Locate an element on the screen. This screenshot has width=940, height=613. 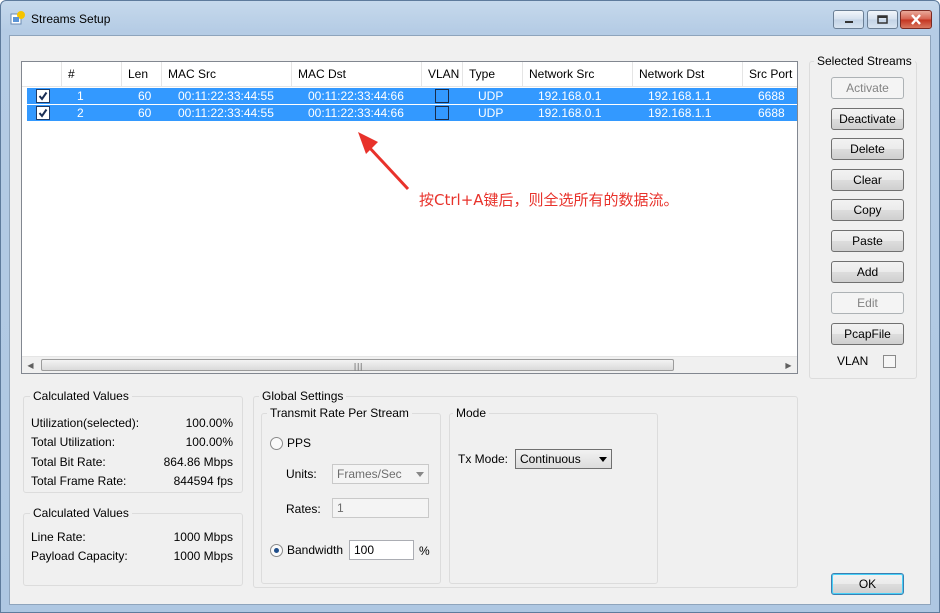
column-mac-src: MAC Src is located at coordinates (227, 74).